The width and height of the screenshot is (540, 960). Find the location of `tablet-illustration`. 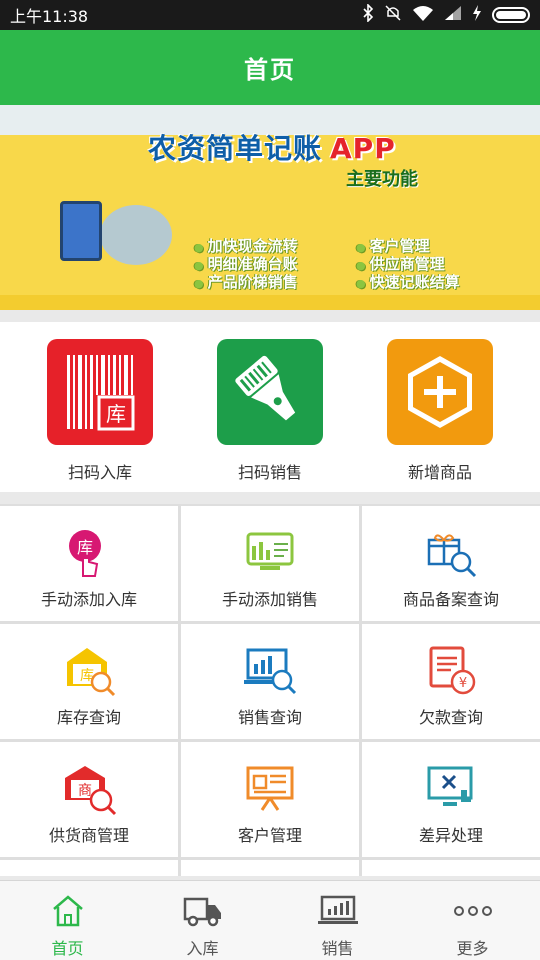

tablet-illustration is located at coordinates (81, 231).